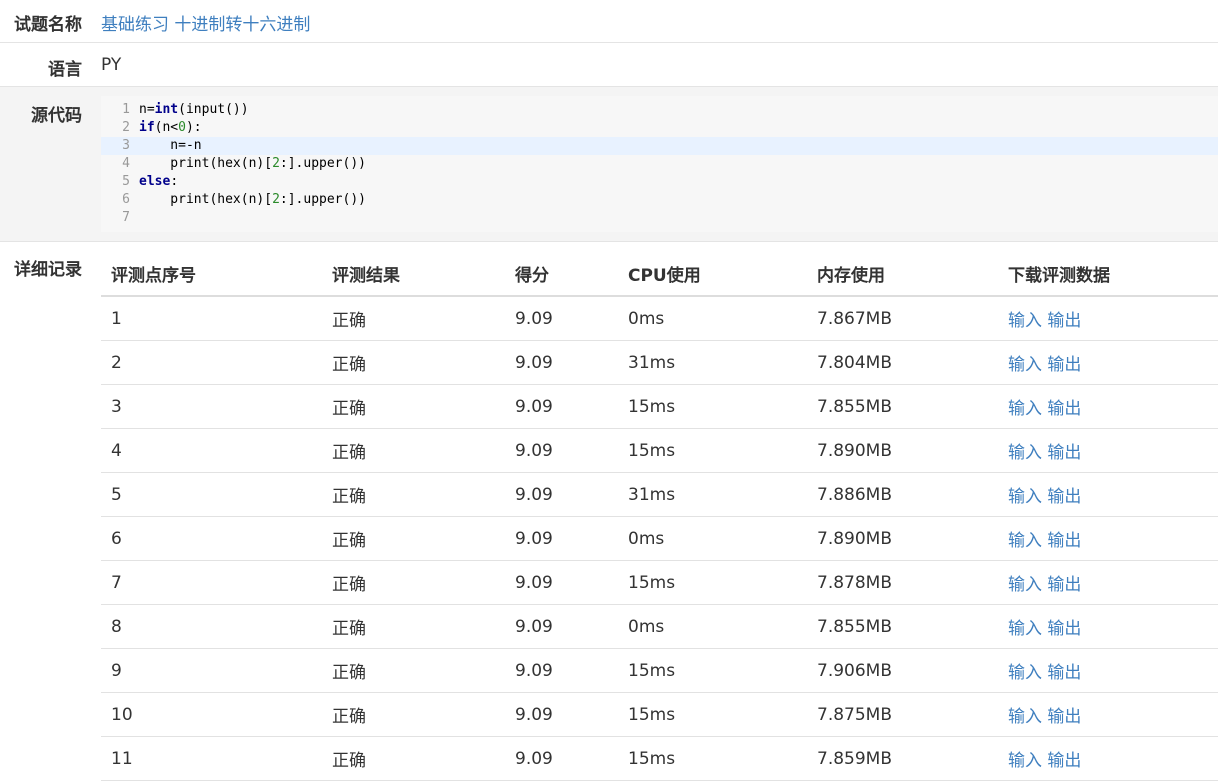 The width and height of the screenshot is (1218, 782). I want to click on code-text: n=-n, so click(170, 145).